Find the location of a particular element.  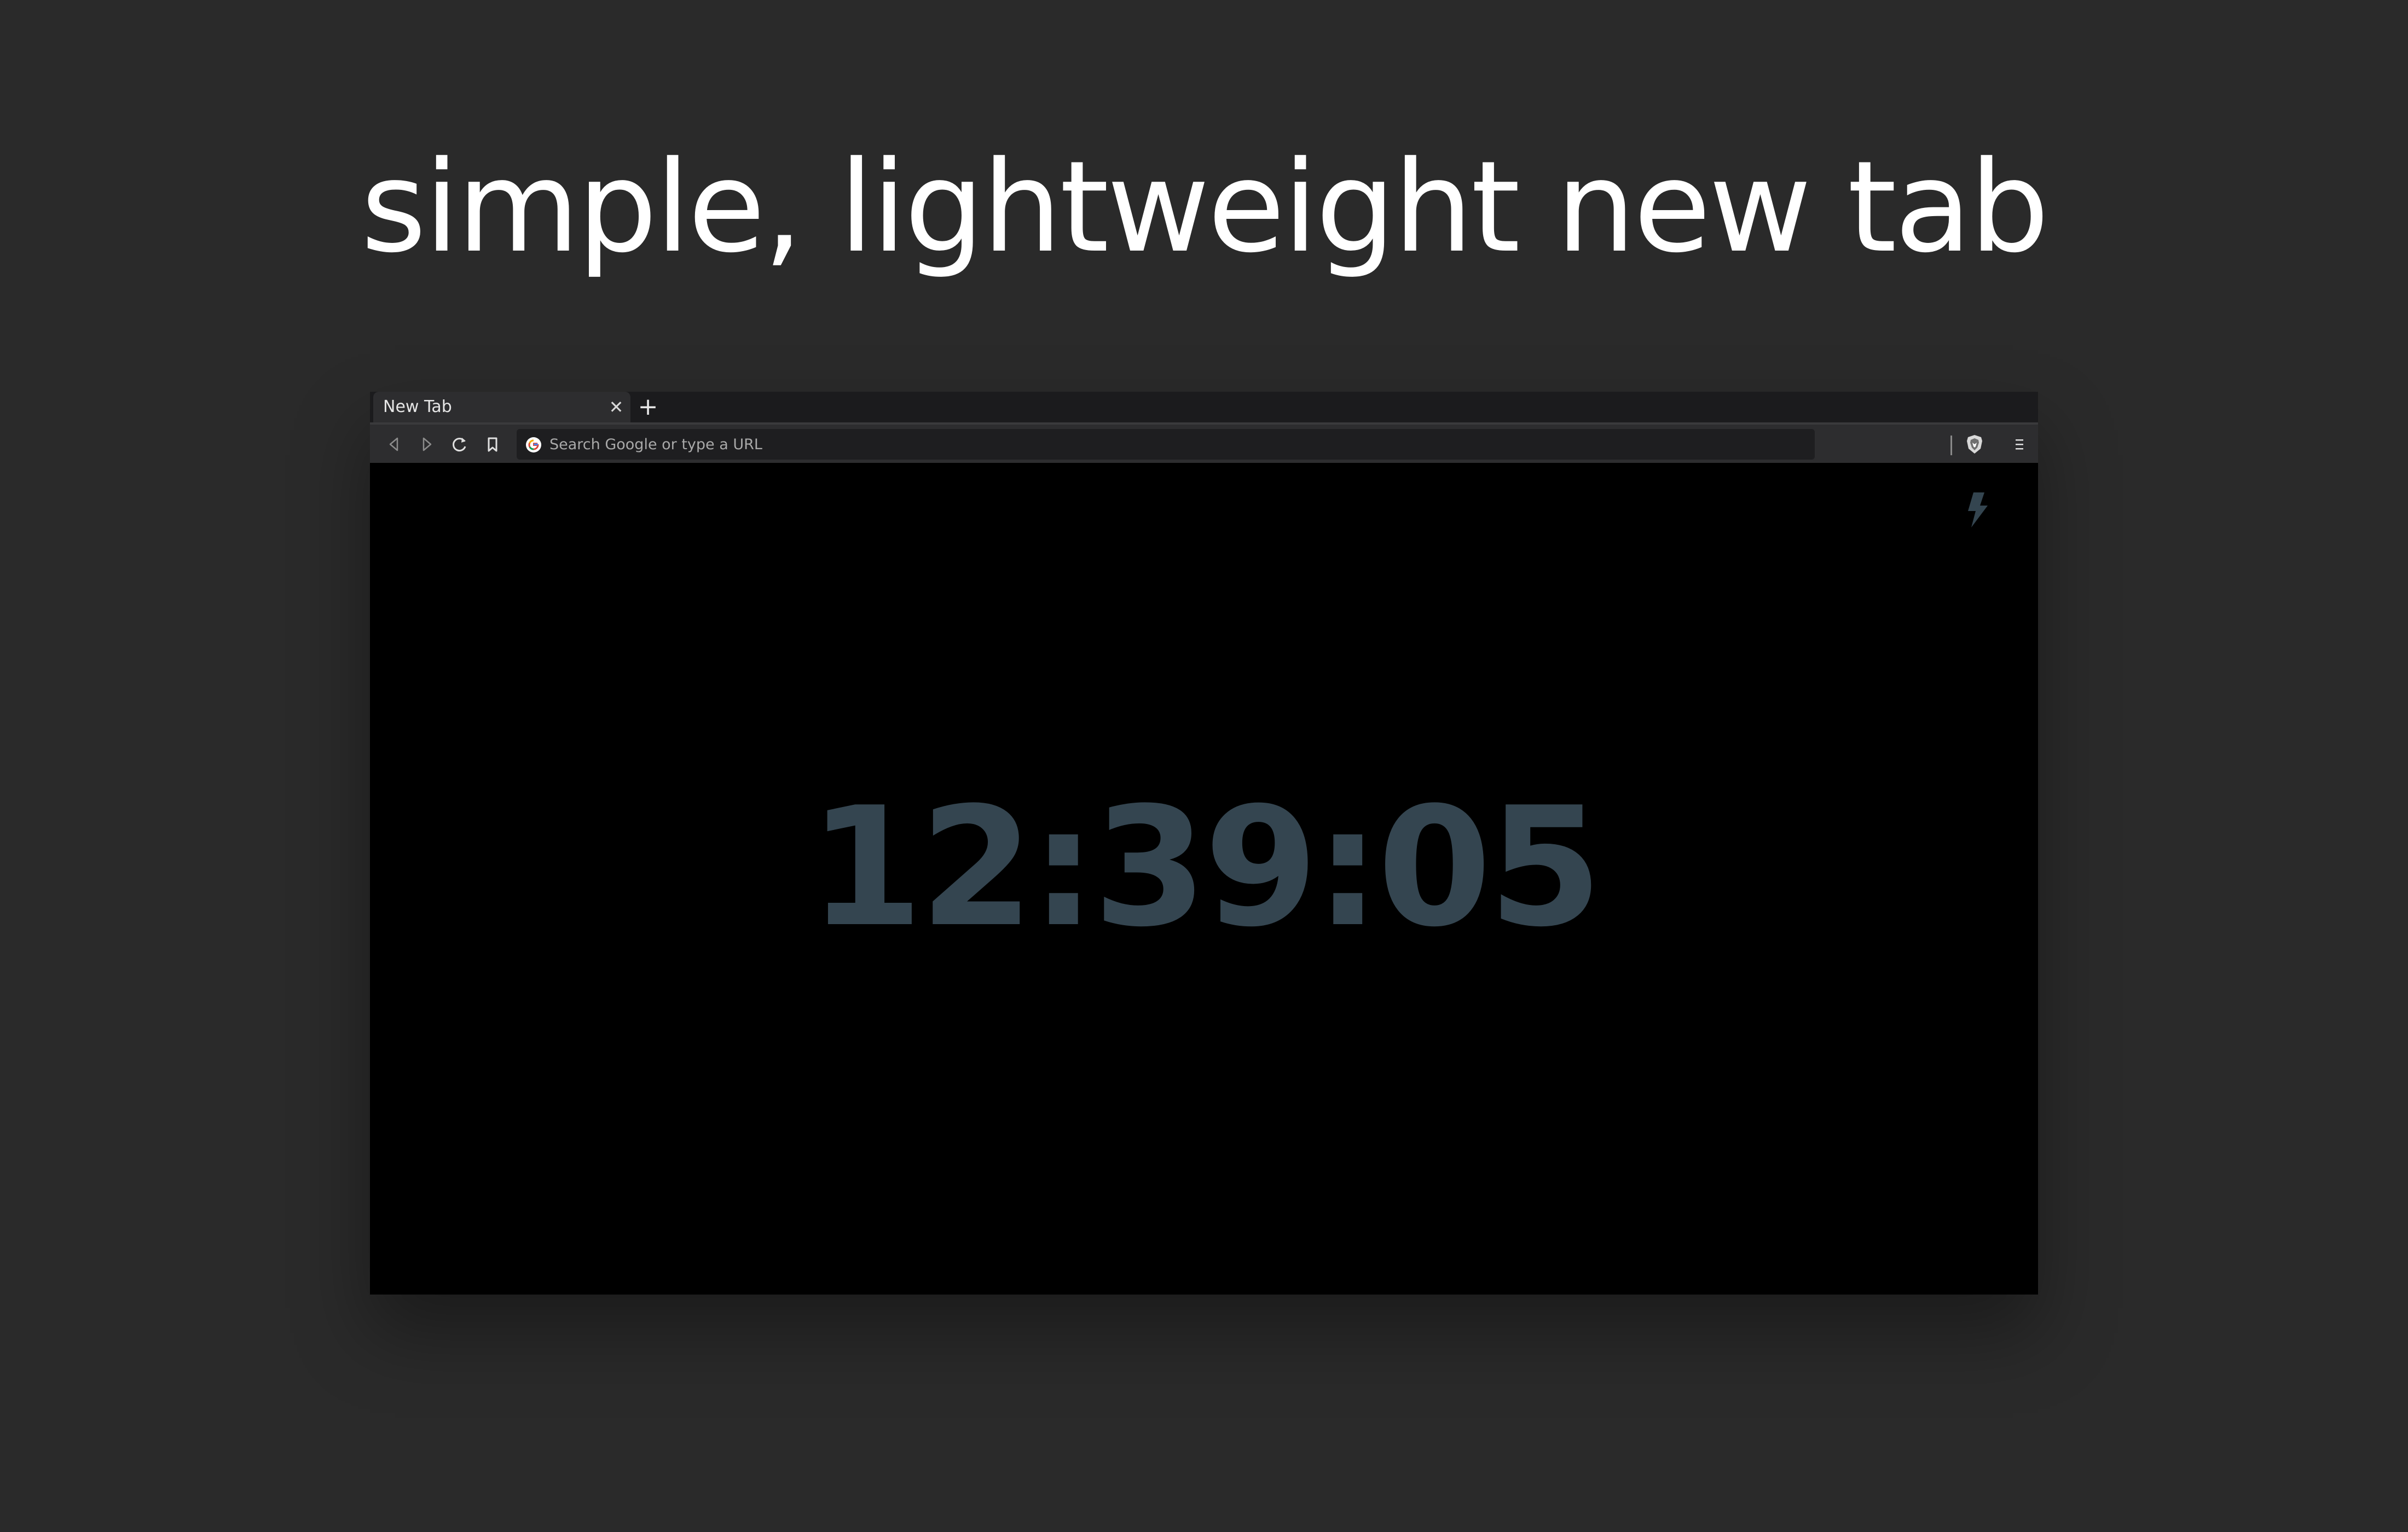

clock-time: 12:39:05 is located at coordinates (1205, 867).